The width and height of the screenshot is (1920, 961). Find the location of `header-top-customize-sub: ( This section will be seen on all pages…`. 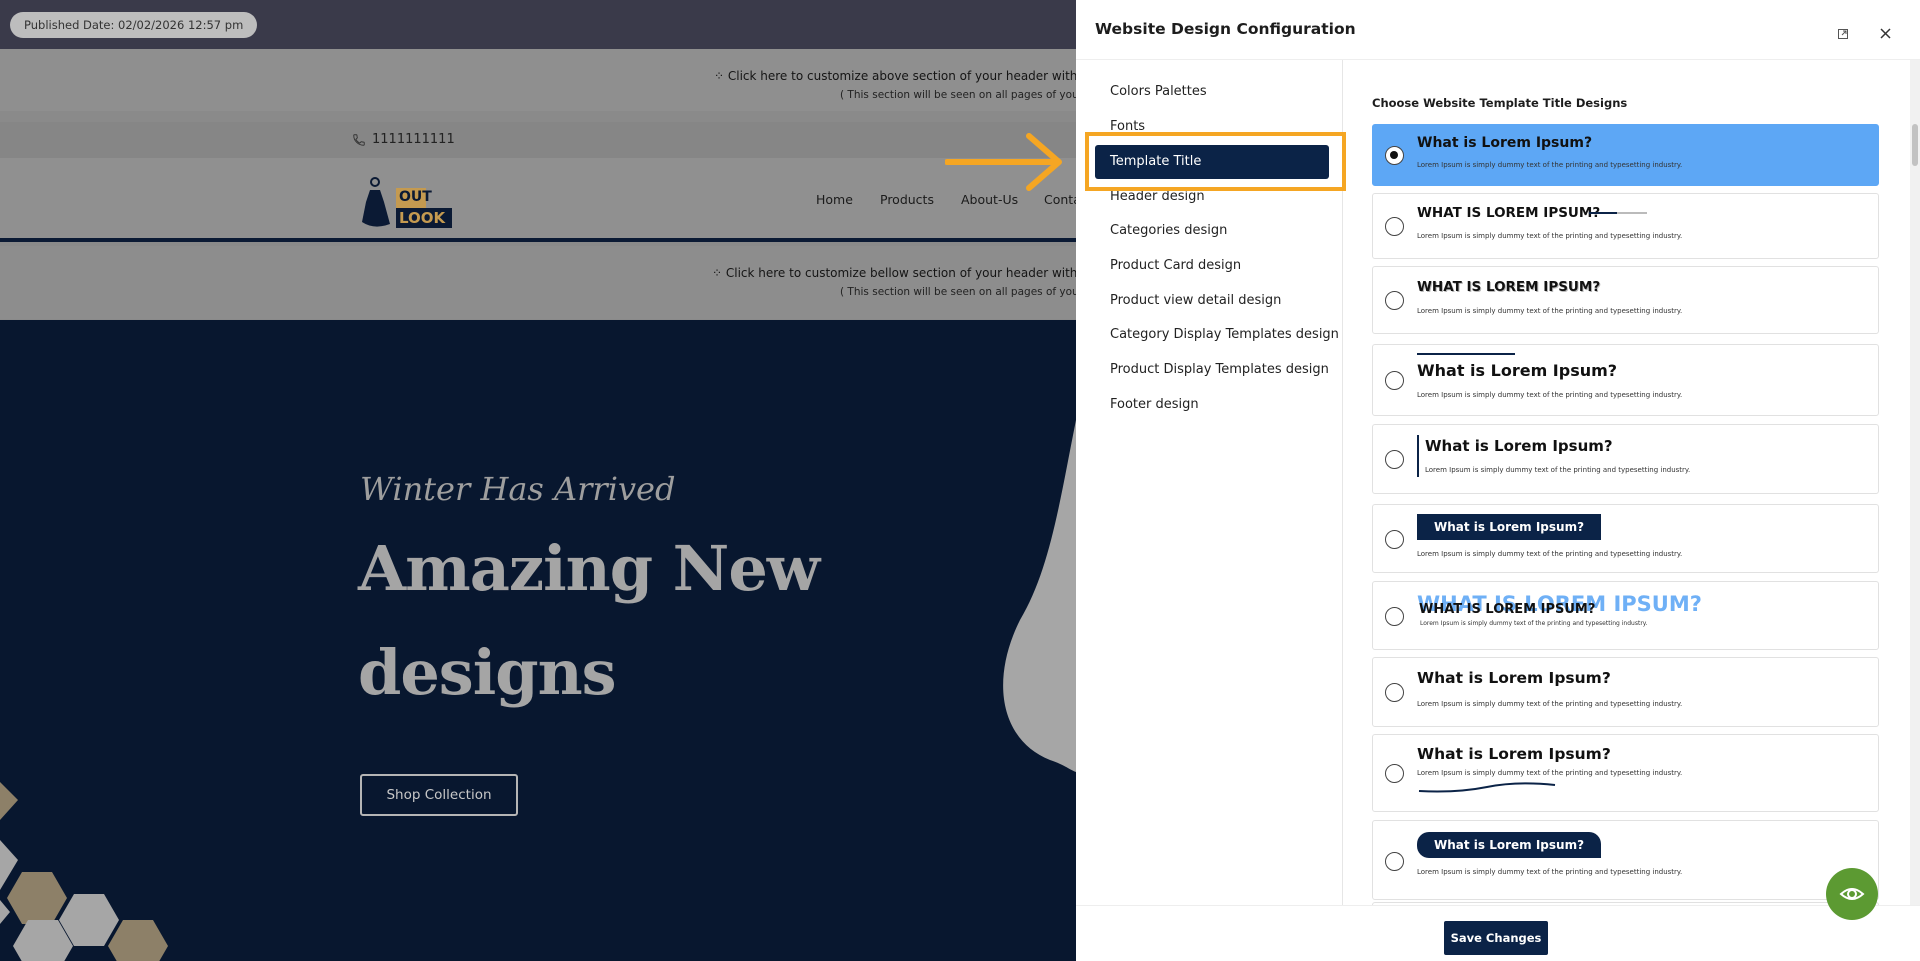

header-top-customize-sub: ( This section will be seen on all pages… is located at coordinates (958, 95).